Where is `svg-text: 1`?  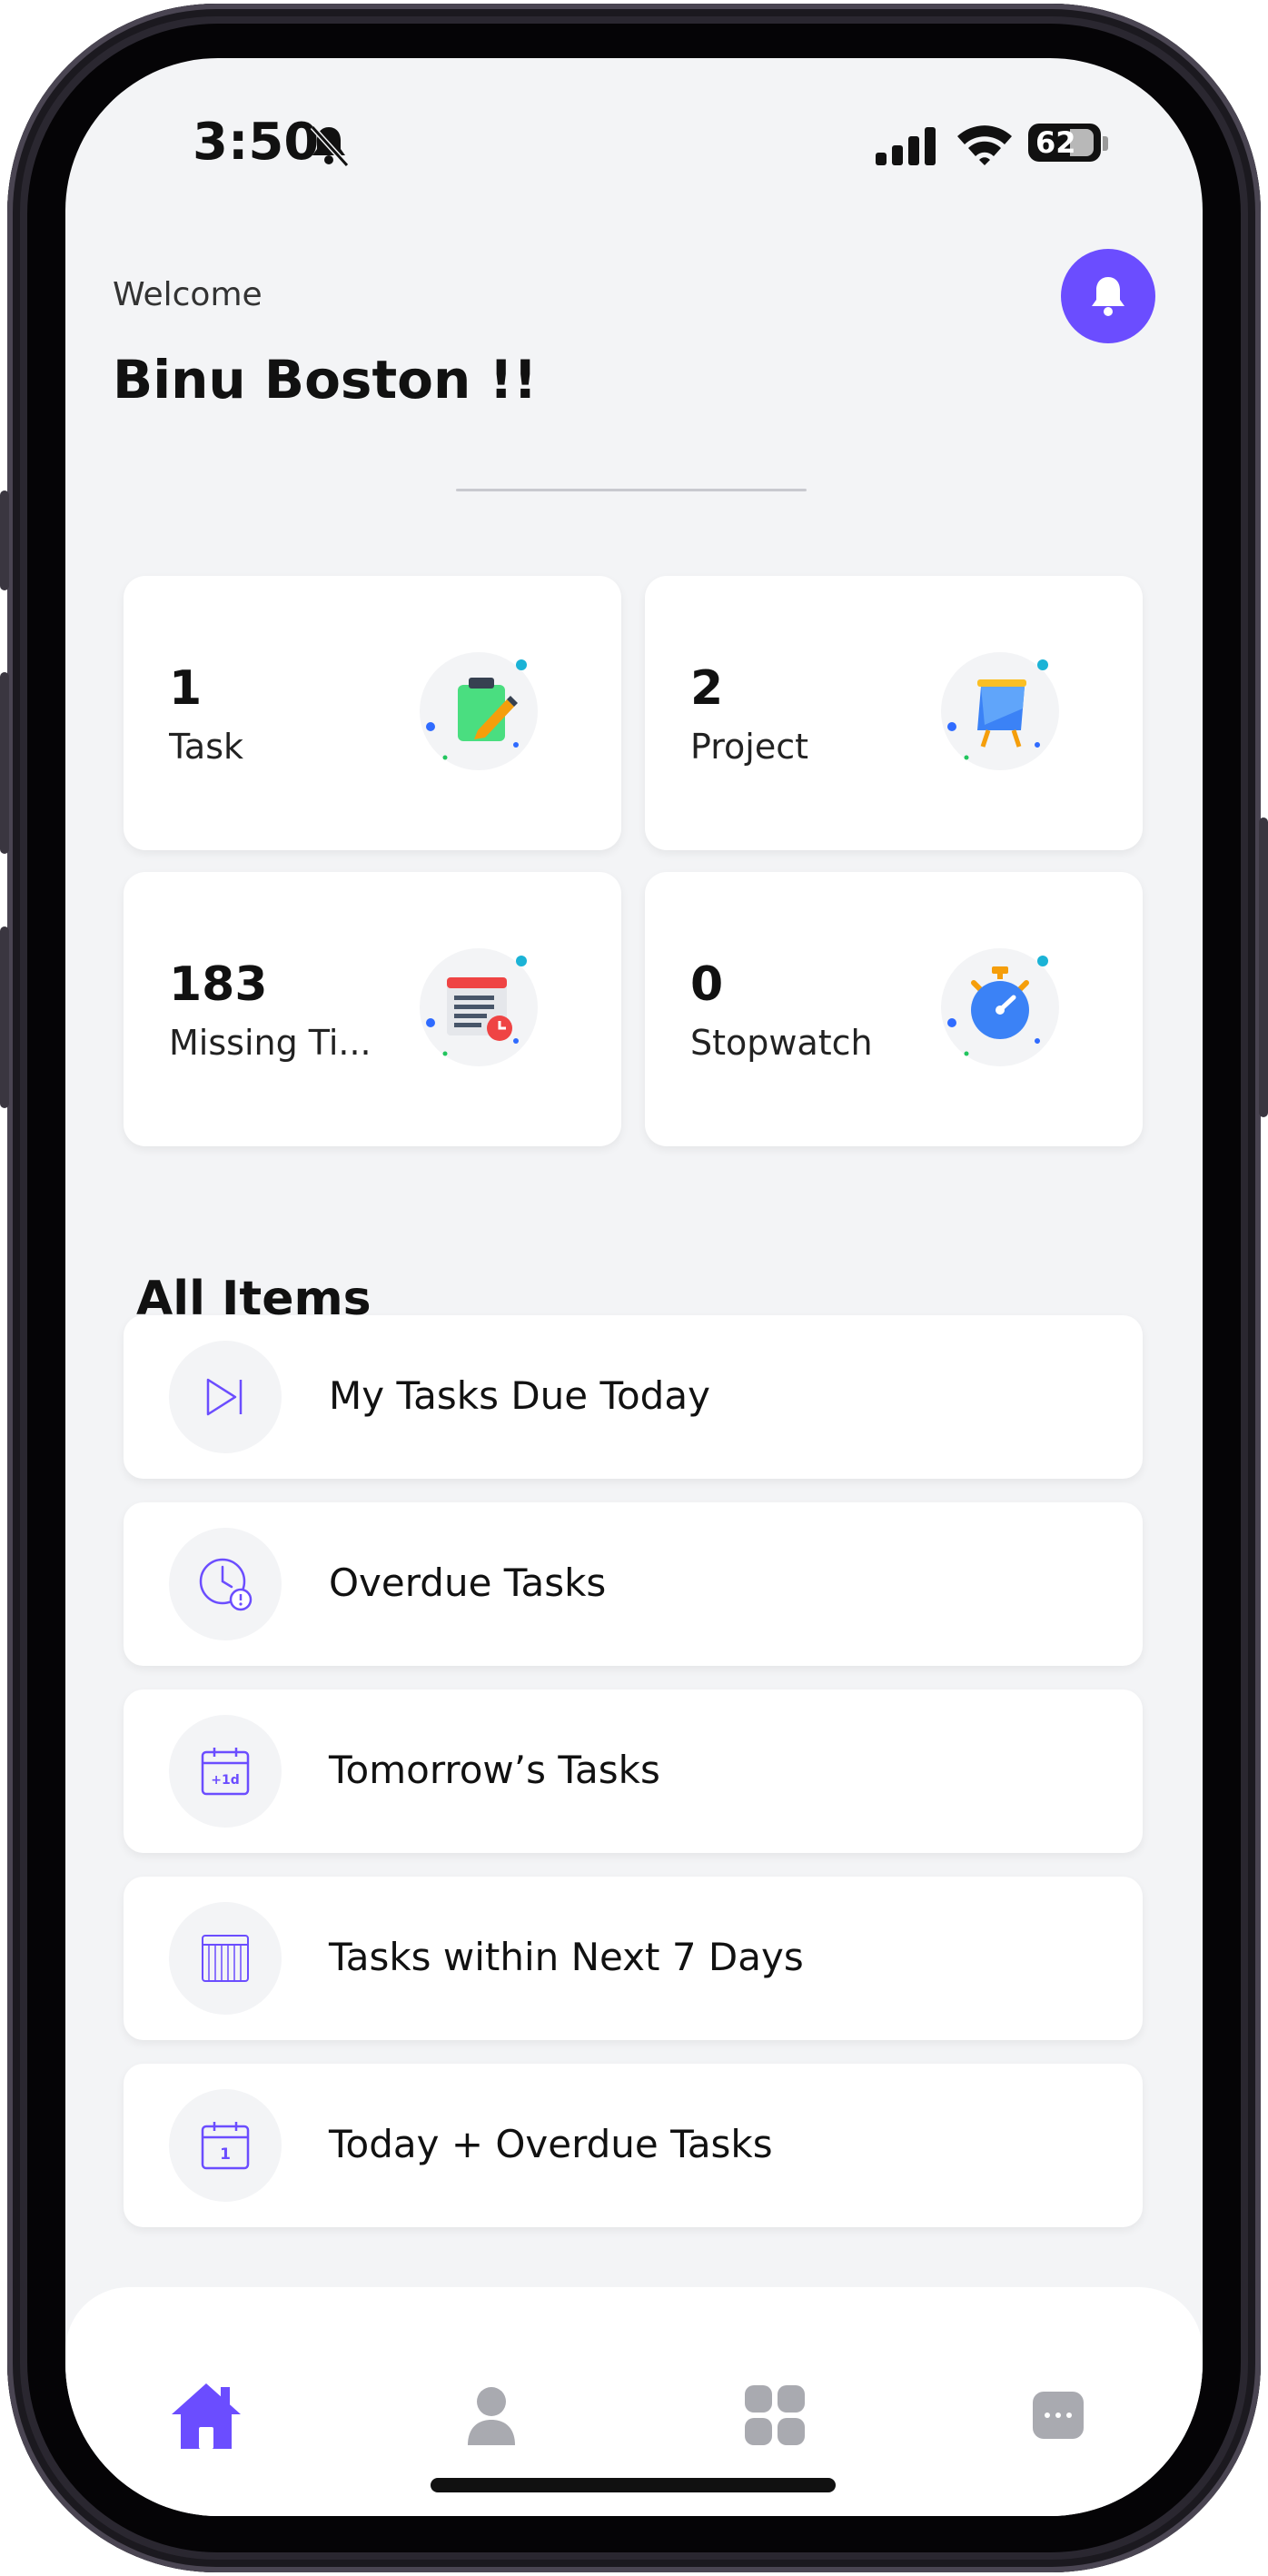
svg-text: 1 is located at coordinates (225, 2154).